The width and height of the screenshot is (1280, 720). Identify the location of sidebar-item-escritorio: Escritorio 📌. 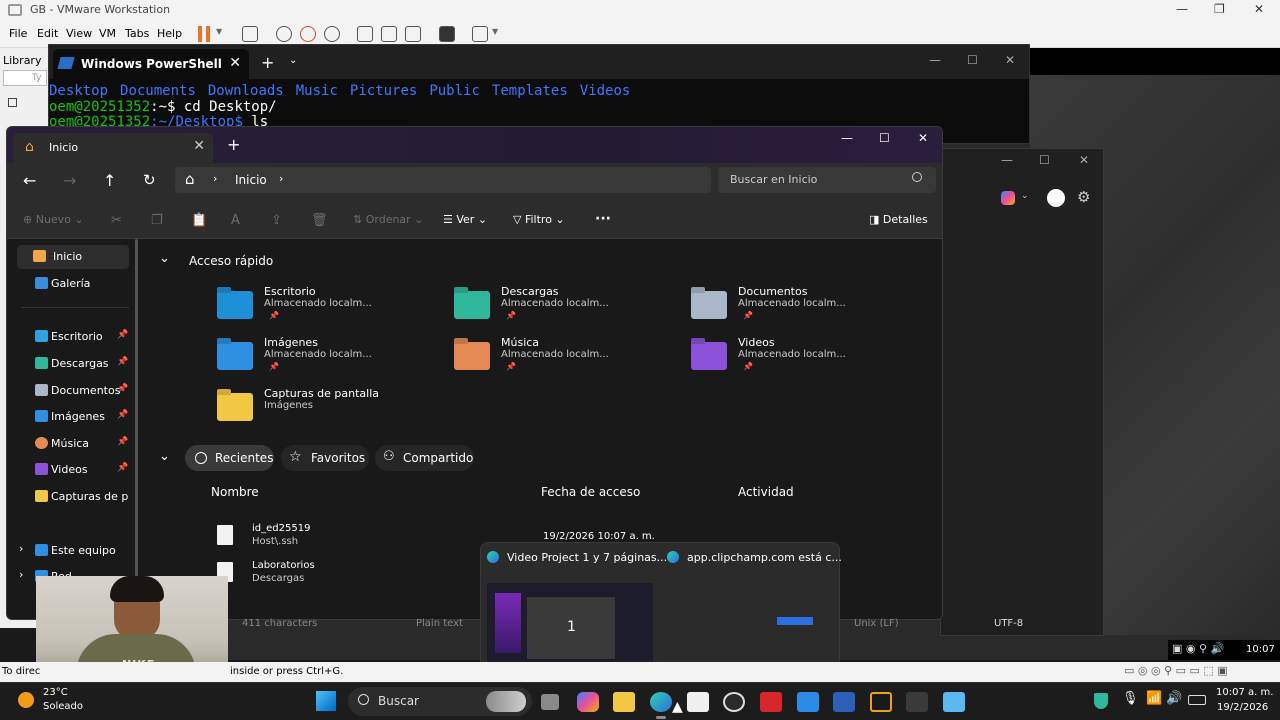
(73, 337).